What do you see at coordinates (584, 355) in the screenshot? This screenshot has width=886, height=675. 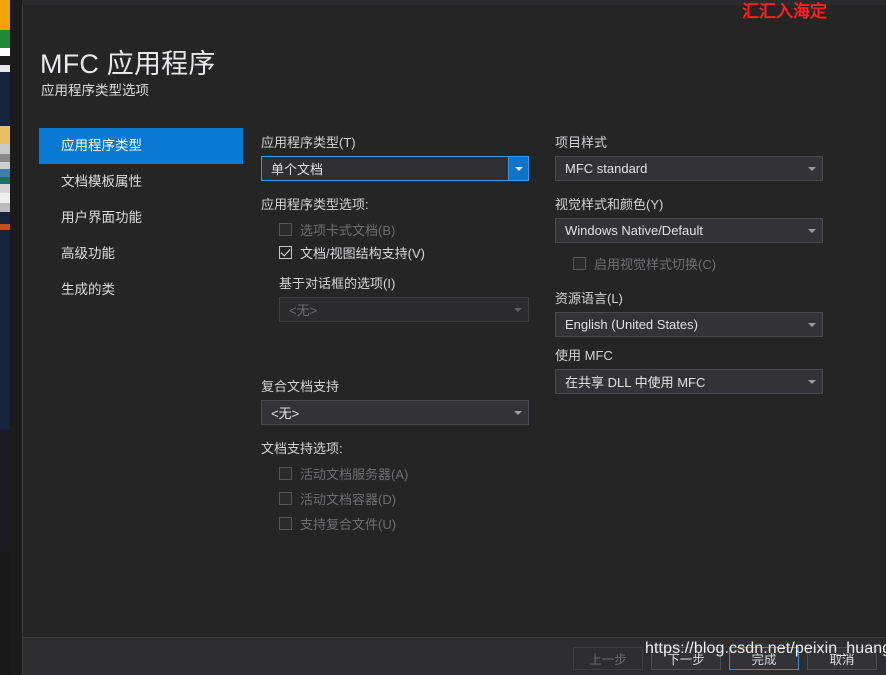 I see `use-mfc-label: 使用 MFC` at bounding box center [584, 355].